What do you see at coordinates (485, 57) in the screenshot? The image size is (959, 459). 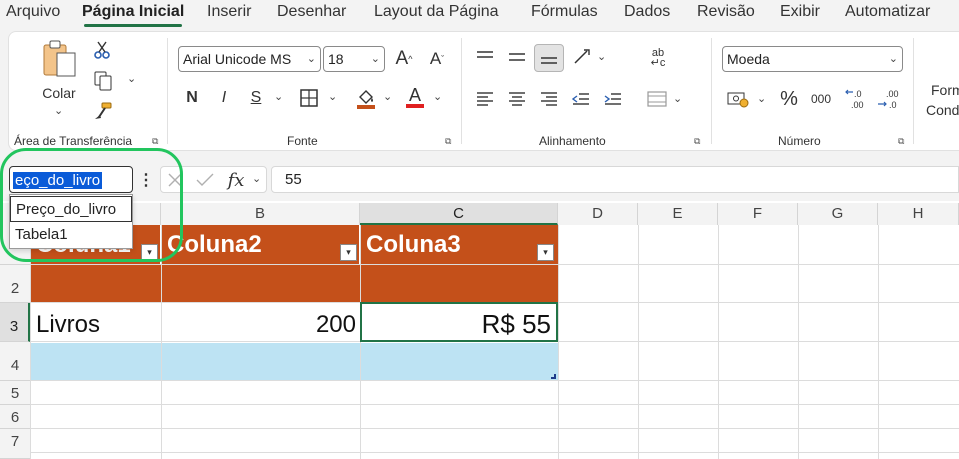 I see `align-top-icon` at bounding box center [485, 57].